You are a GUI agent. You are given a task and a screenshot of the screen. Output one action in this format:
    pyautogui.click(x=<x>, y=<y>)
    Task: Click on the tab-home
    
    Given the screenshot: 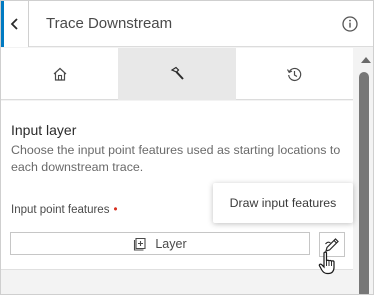 What is the action you would take?
    pyautogui.click(x=59, y=74)
    